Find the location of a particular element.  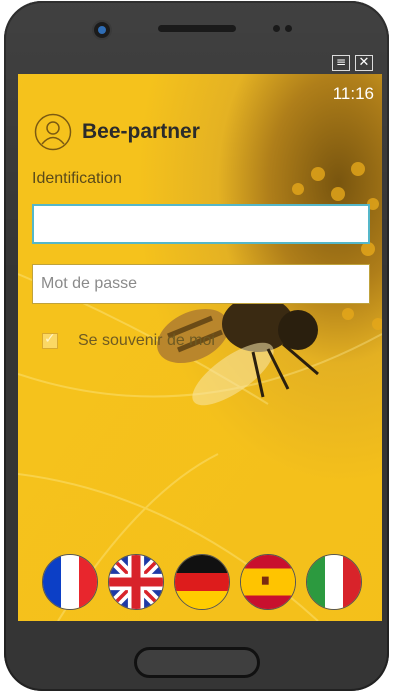

user-avatar-icon is located at coordinates (53, 132).